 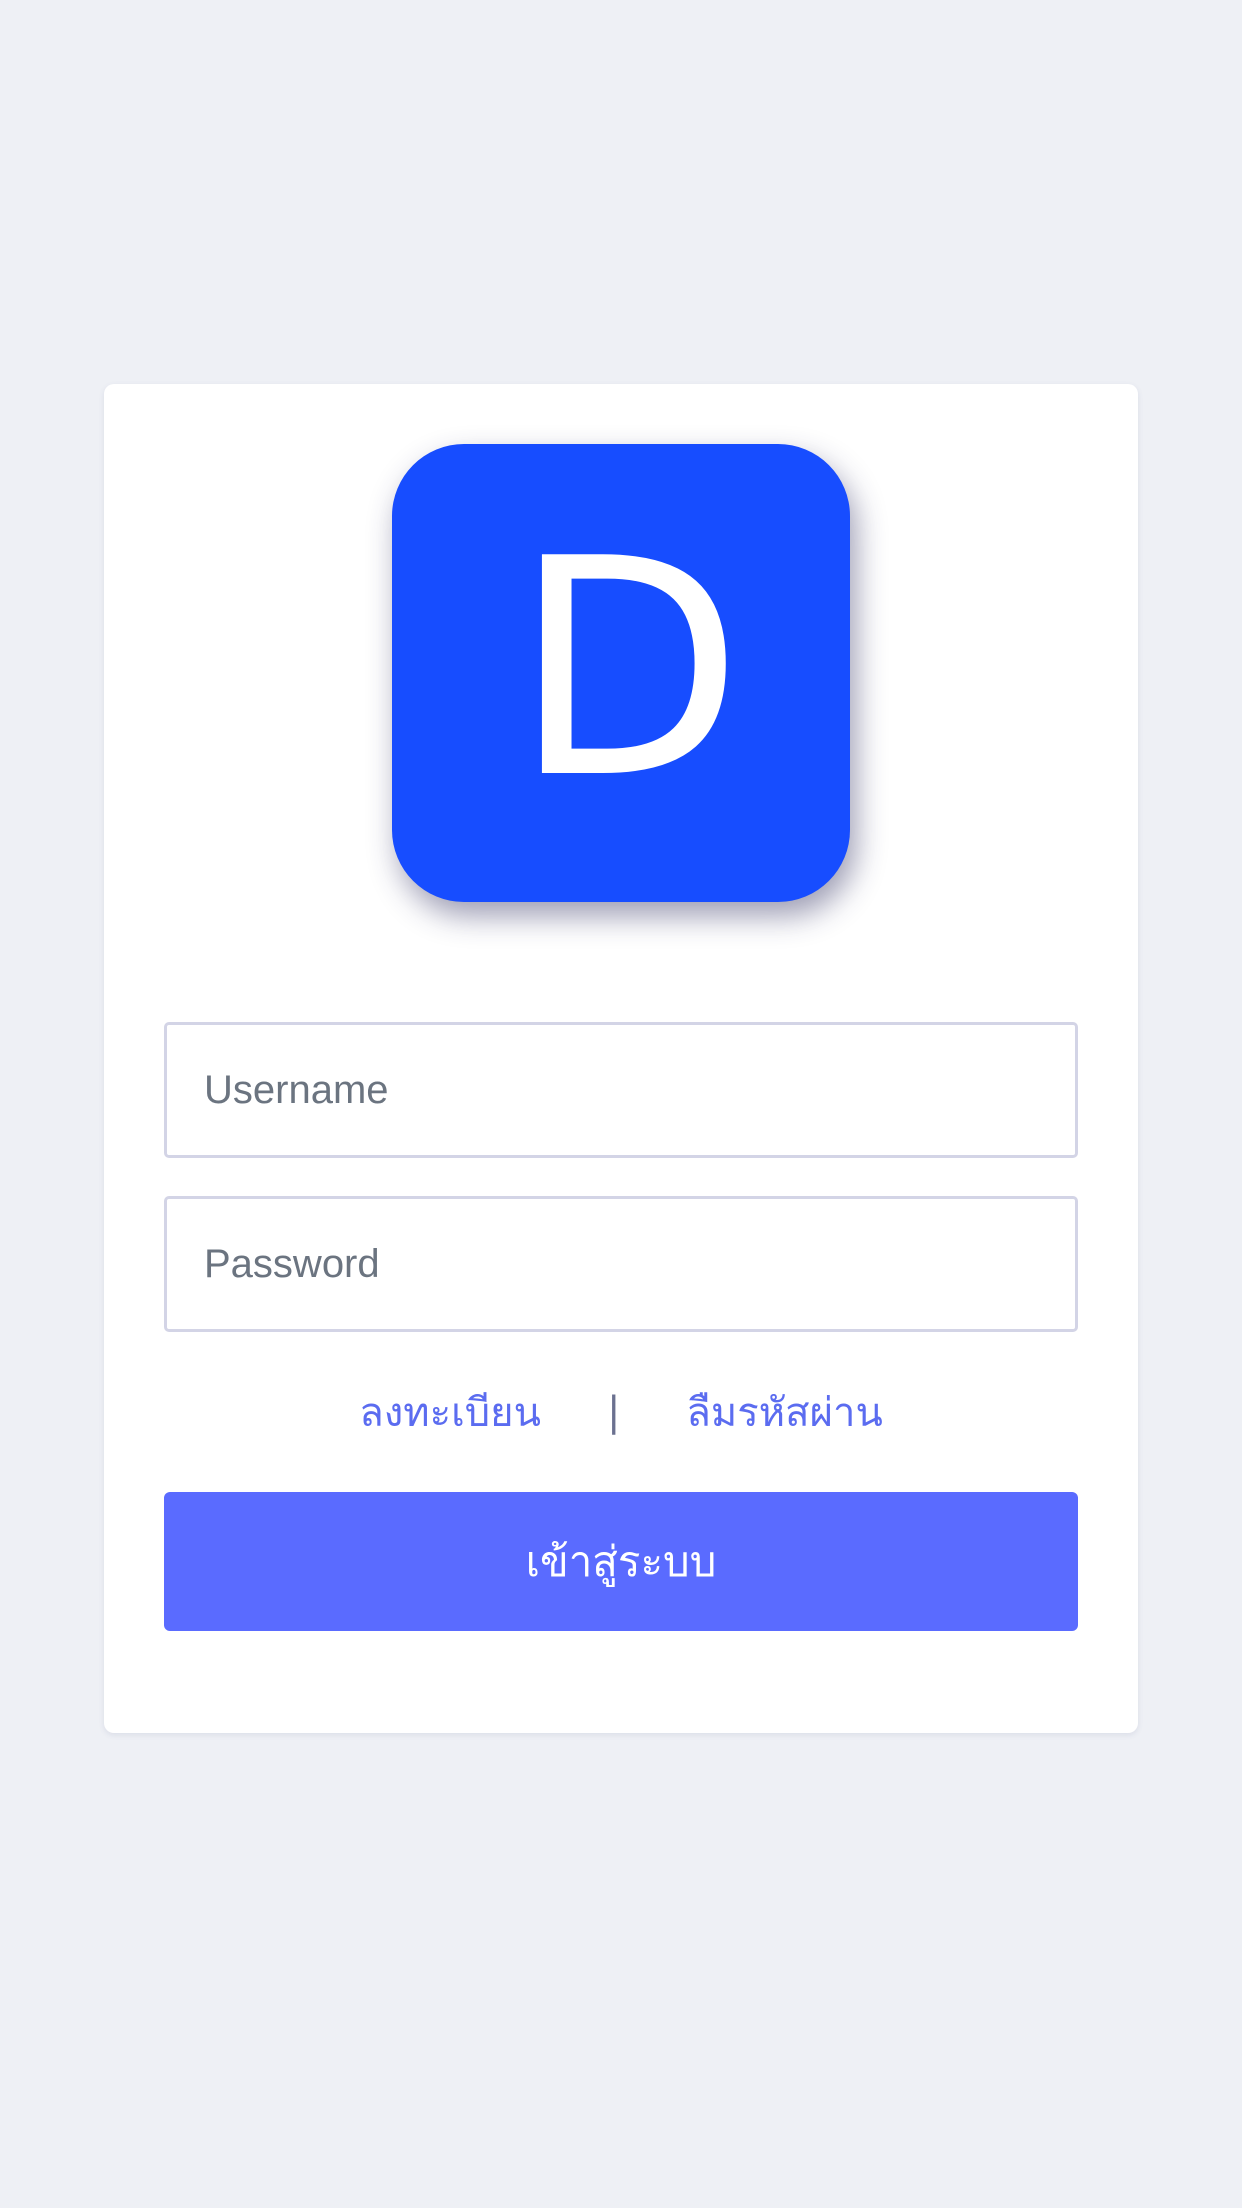 I want to click on username-field, so click(x=621, y=1090).